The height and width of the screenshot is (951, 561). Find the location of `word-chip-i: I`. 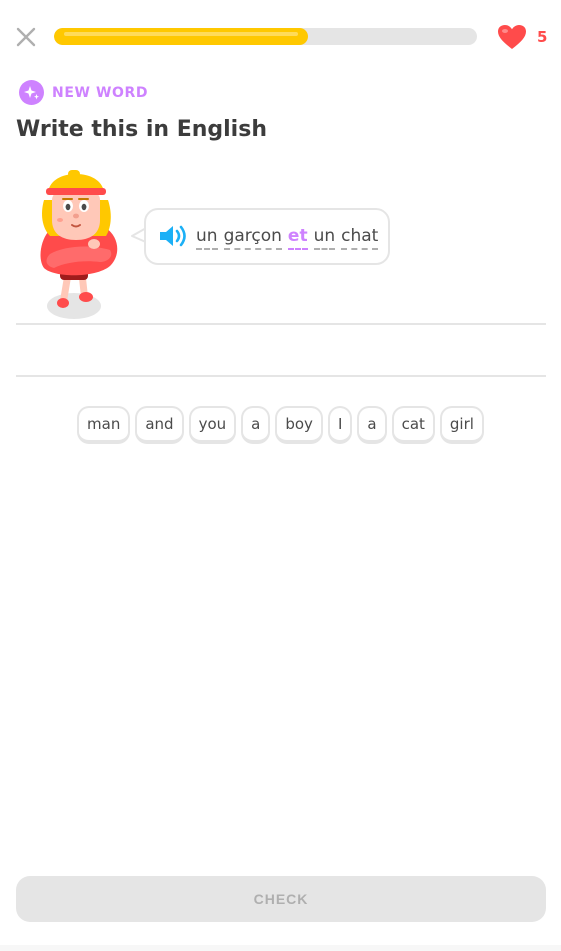

word-chip-i: I is located at coordinates (340, 425).